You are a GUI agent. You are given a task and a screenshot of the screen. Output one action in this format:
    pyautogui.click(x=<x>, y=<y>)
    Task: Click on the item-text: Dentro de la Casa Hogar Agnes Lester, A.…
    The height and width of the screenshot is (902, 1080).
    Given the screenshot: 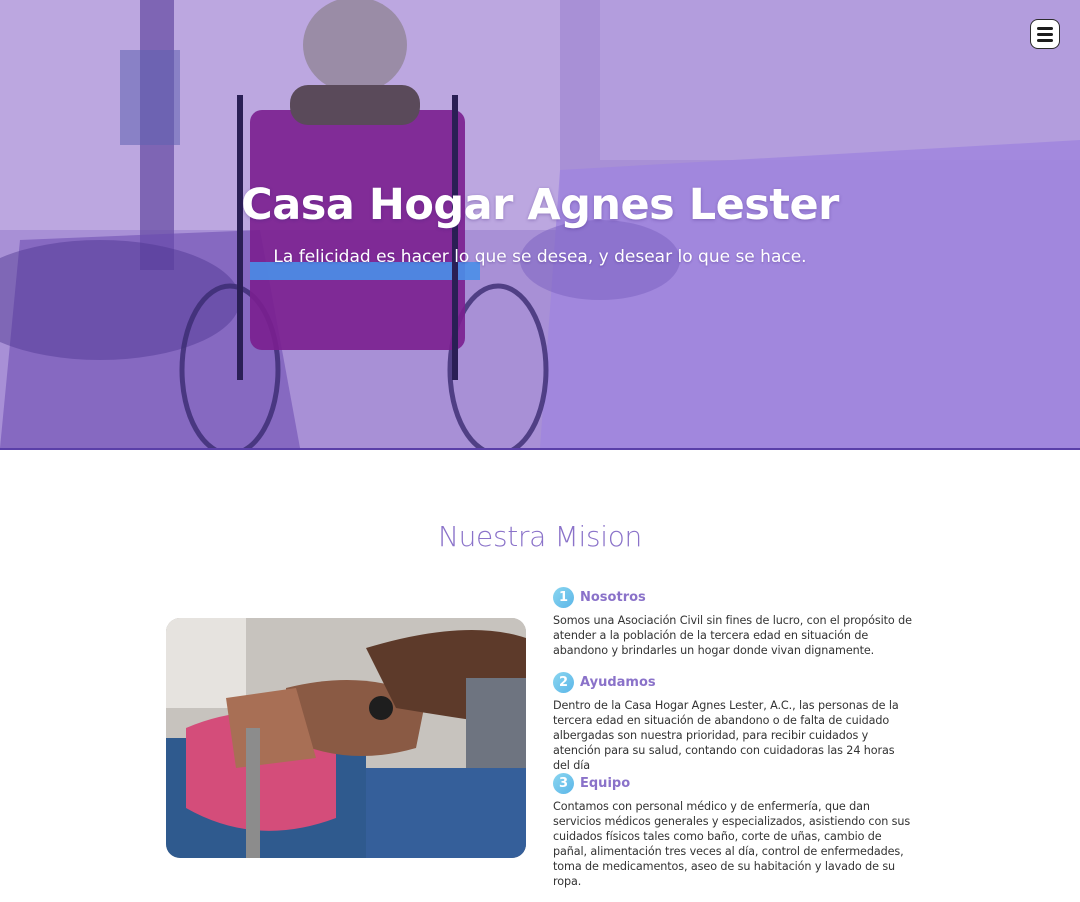 What is the action you would take?
    pyautogui.click(x=726, y=735)
    